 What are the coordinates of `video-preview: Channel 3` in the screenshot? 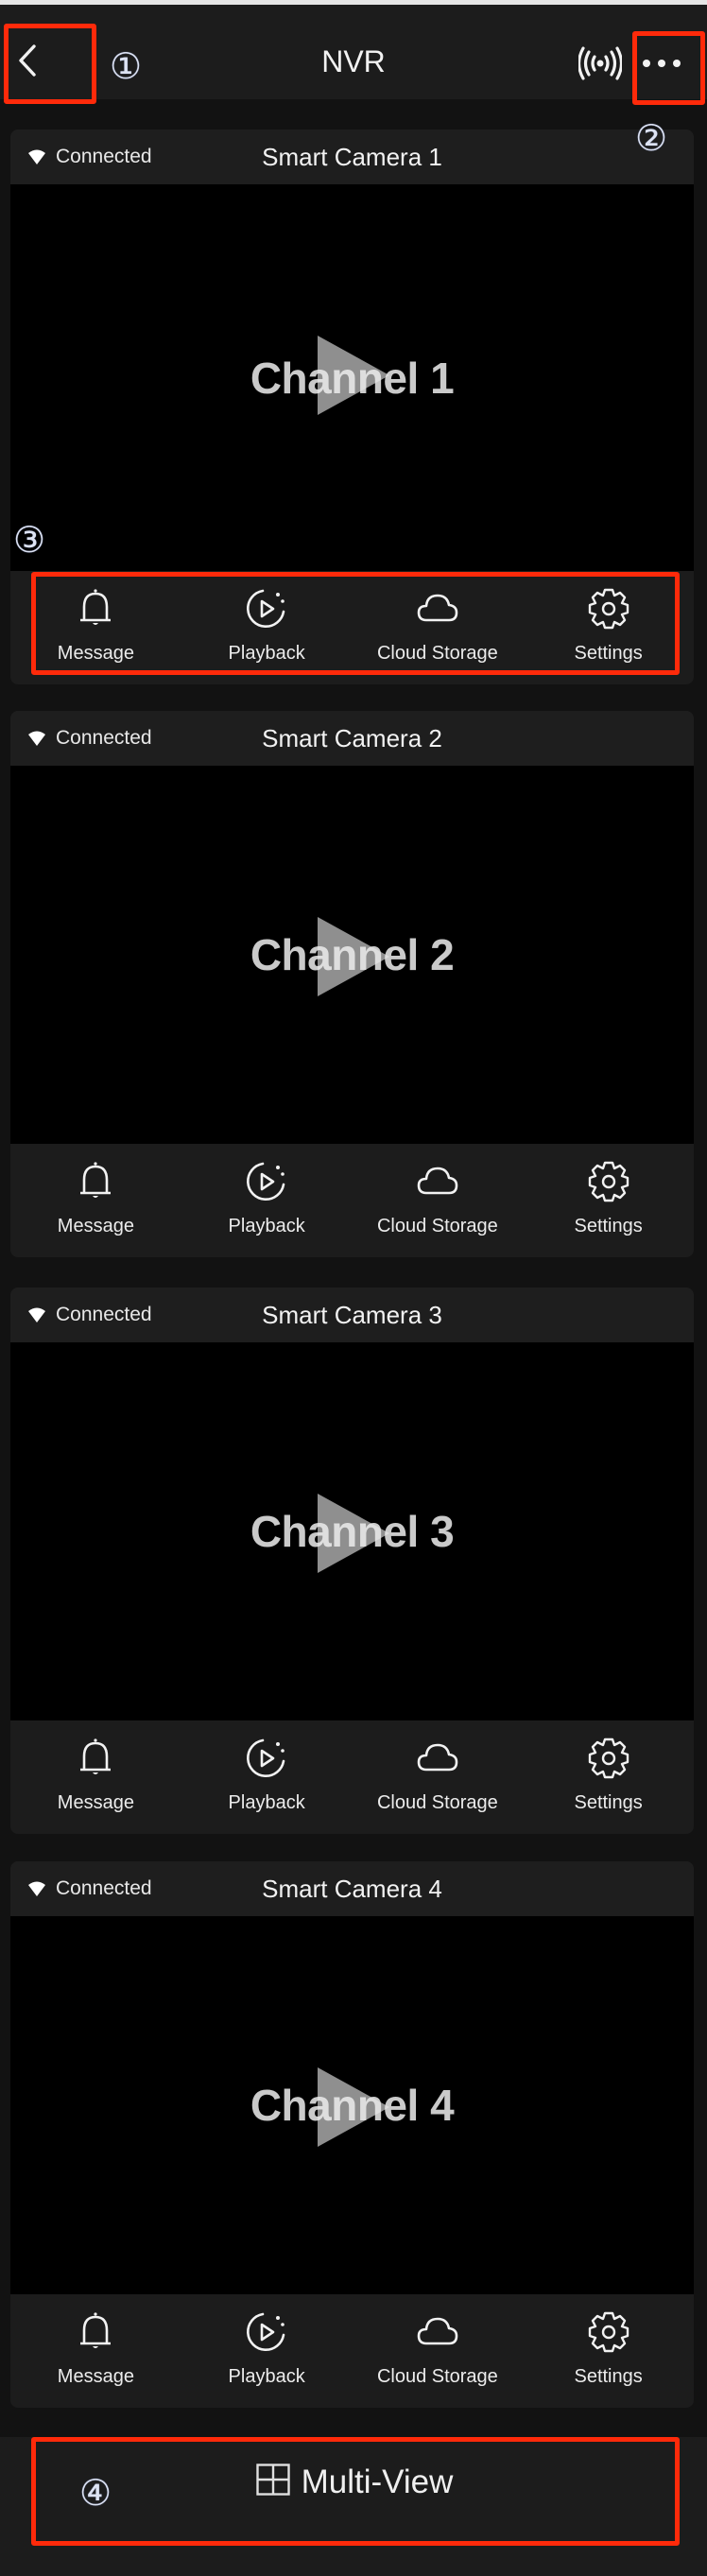 It's located at (352, 1531).